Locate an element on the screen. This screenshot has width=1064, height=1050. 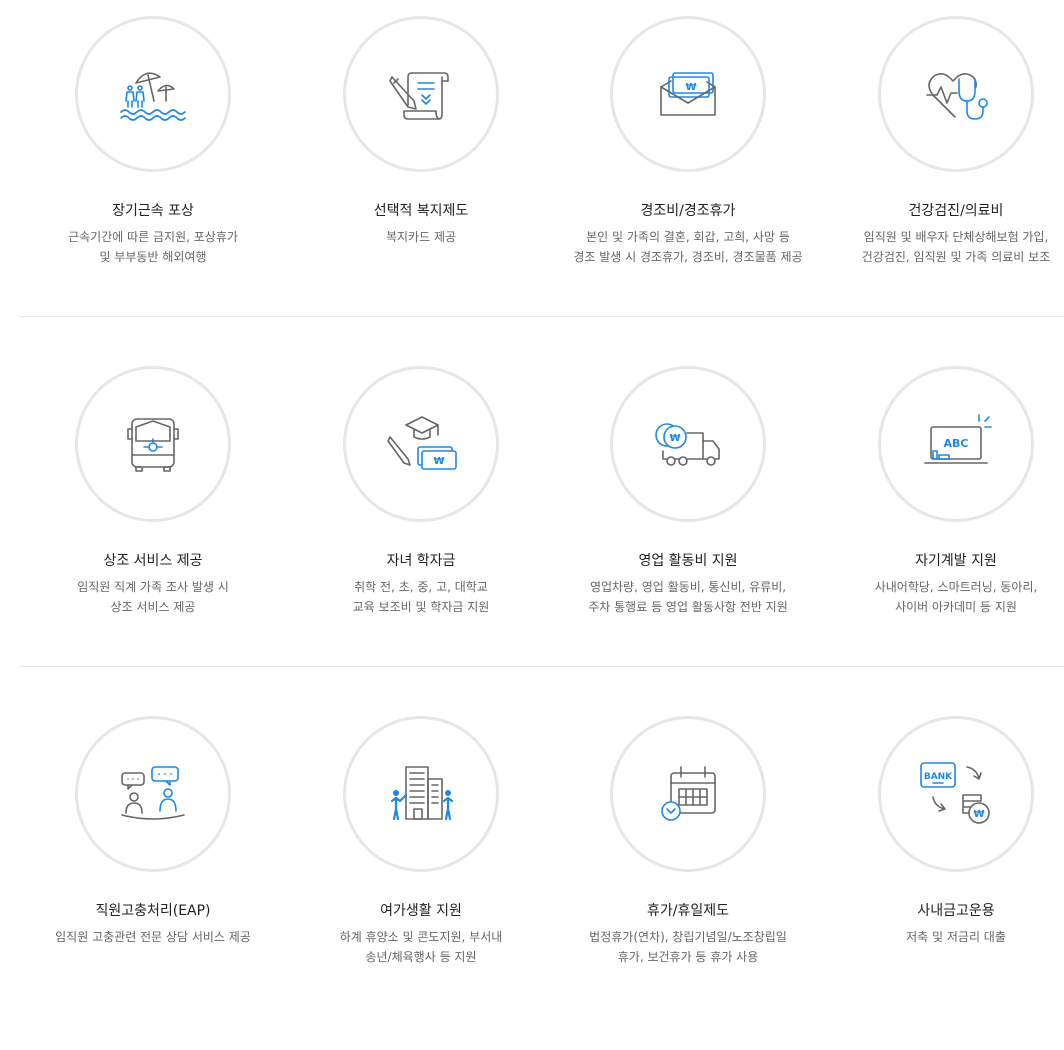
graduation-money-icon: ₩ is located at coordinates (422, 443).